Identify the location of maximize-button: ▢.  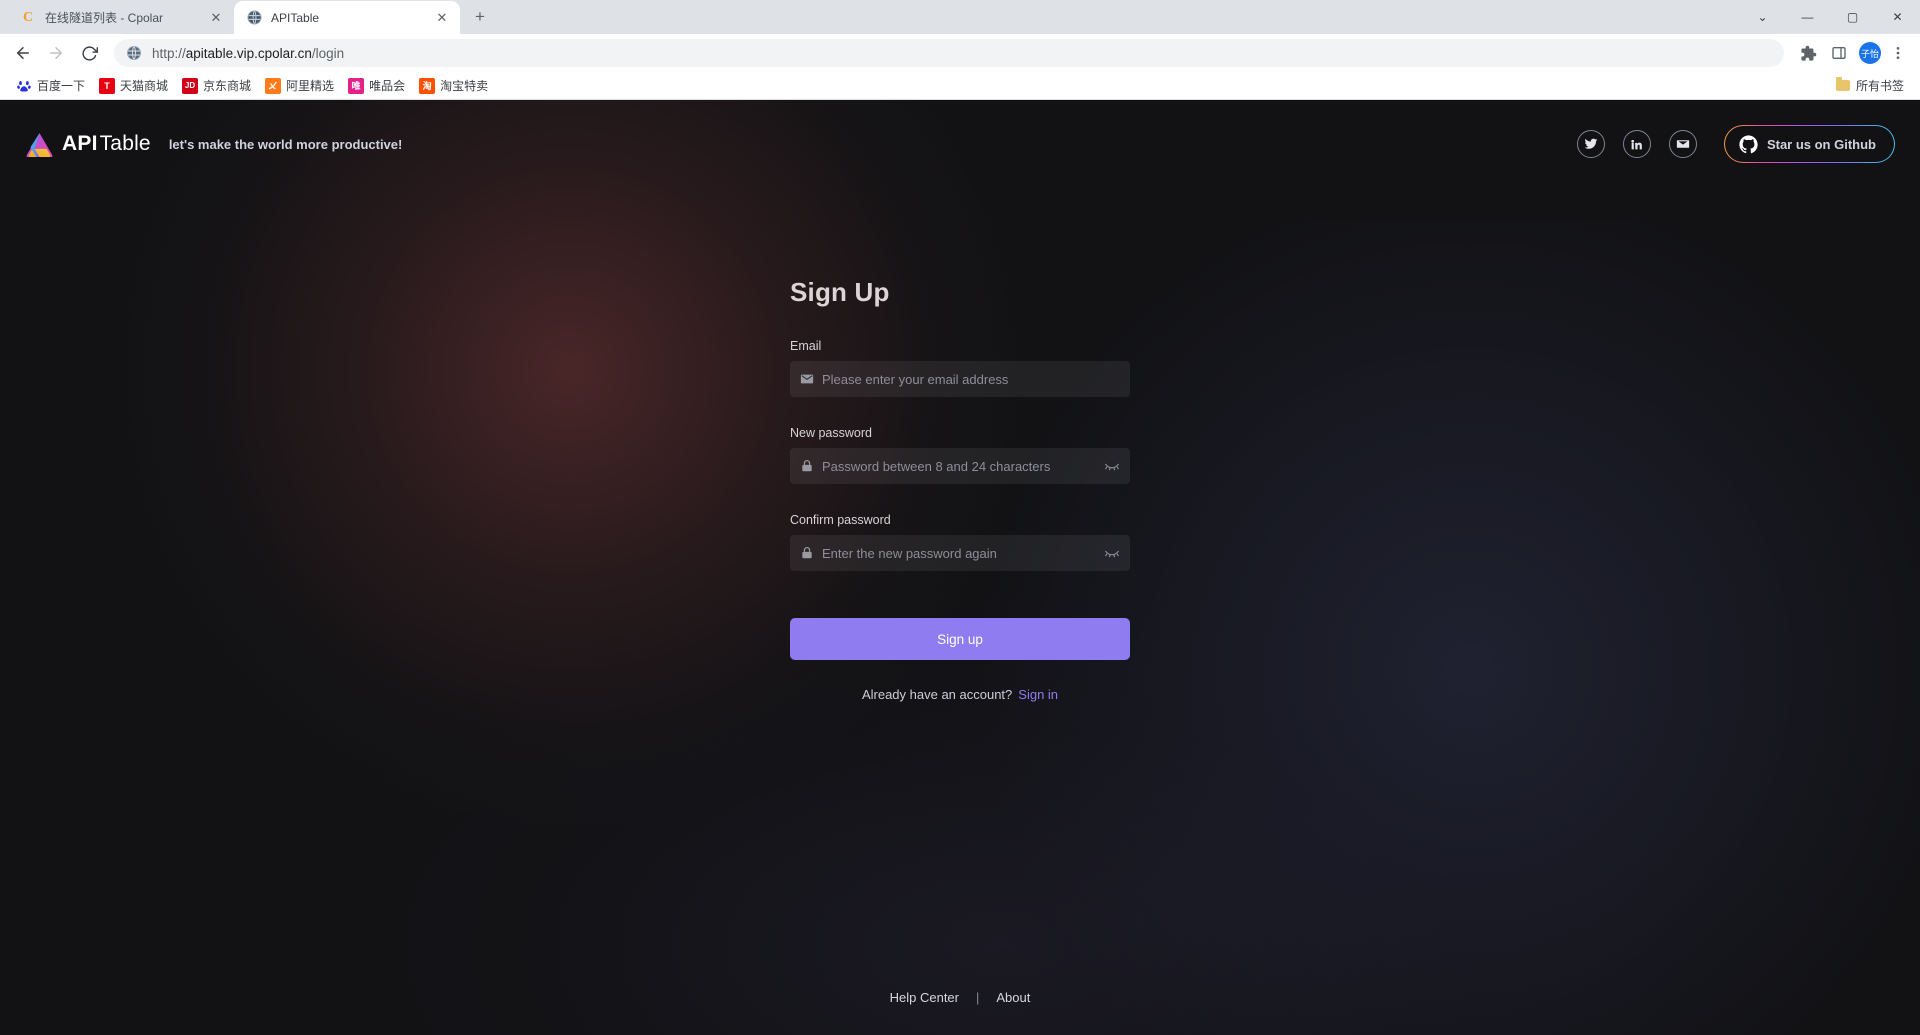
(1852, 17).